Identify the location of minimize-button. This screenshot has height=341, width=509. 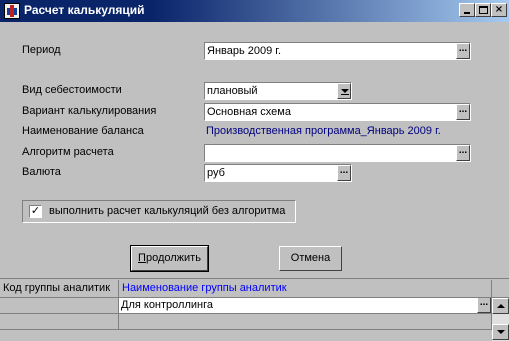
(467, 10).